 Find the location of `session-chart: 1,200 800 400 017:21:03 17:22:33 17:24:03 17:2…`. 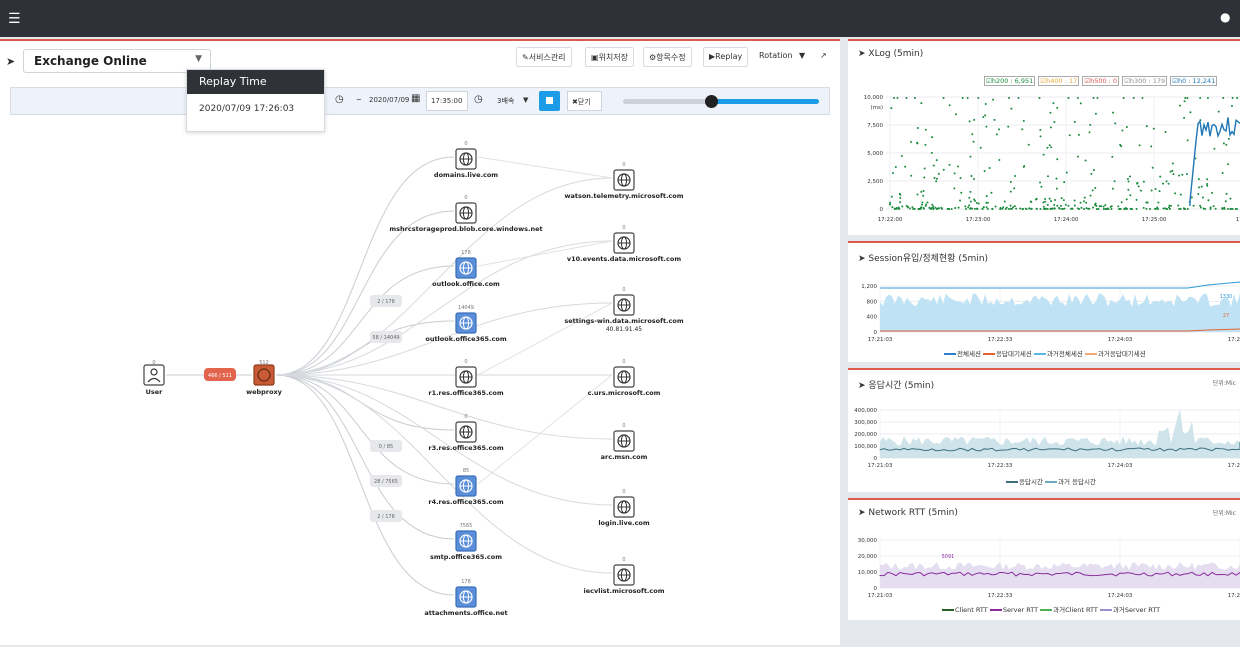

session-chart: 1,200 800 400 017:21:03 17:22:33 17:24:03 17:2… is located at coordinates (1044, 303).